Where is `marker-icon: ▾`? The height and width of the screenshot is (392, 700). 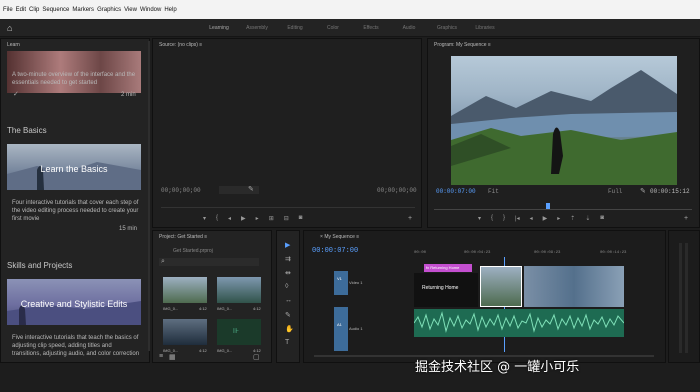
marker-icon: ▾ is located at coordinates (479, 218).